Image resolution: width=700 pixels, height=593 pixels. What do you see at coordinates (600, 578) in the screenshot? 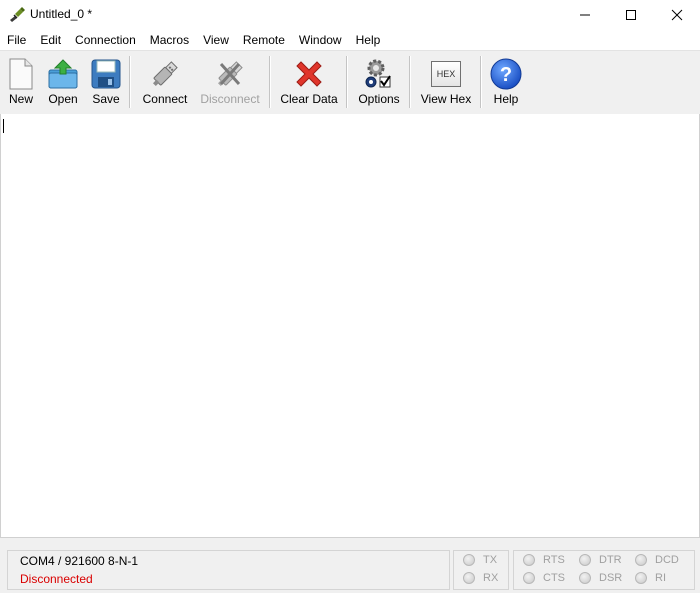
I see `dsr-indicator: DSR` at bounding box center [600, 578].